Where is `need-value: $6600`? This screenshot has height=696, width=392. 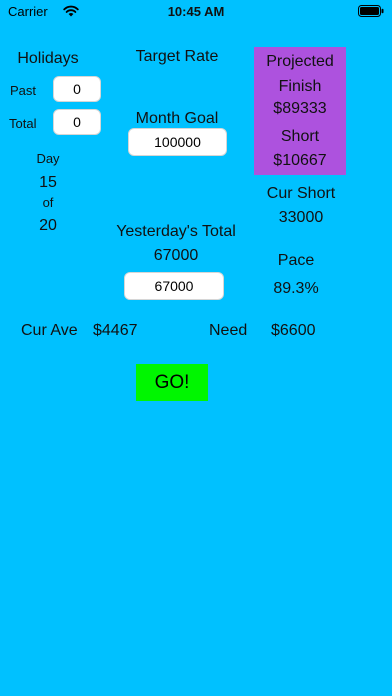
need-value: $6600 is located at coordinates (293, 330).